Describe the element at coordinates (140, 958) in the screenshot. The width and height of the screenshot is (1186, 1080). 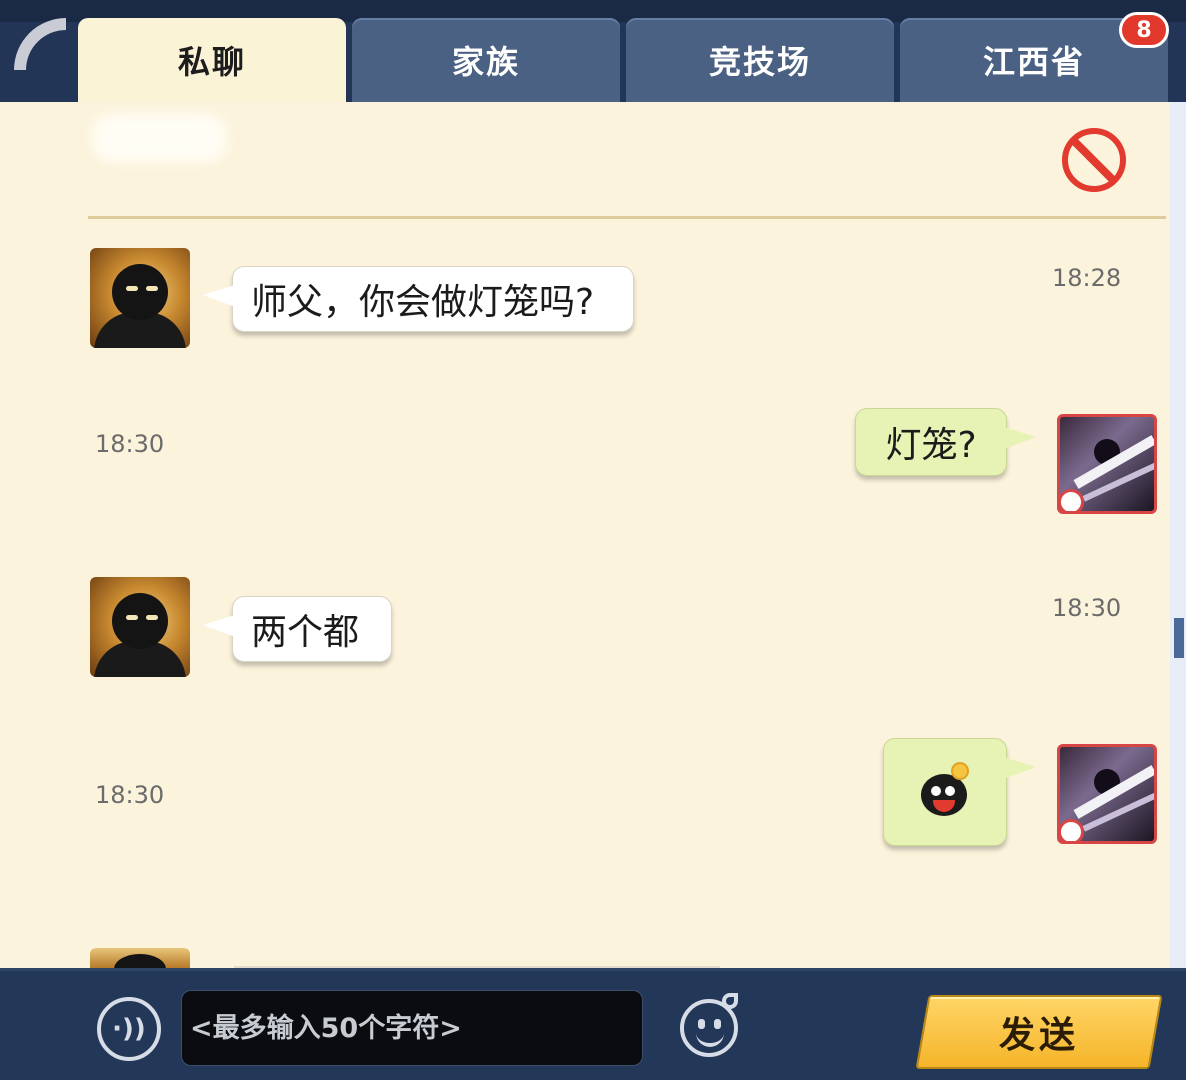
I see `friend-avatar-partial` at that location.